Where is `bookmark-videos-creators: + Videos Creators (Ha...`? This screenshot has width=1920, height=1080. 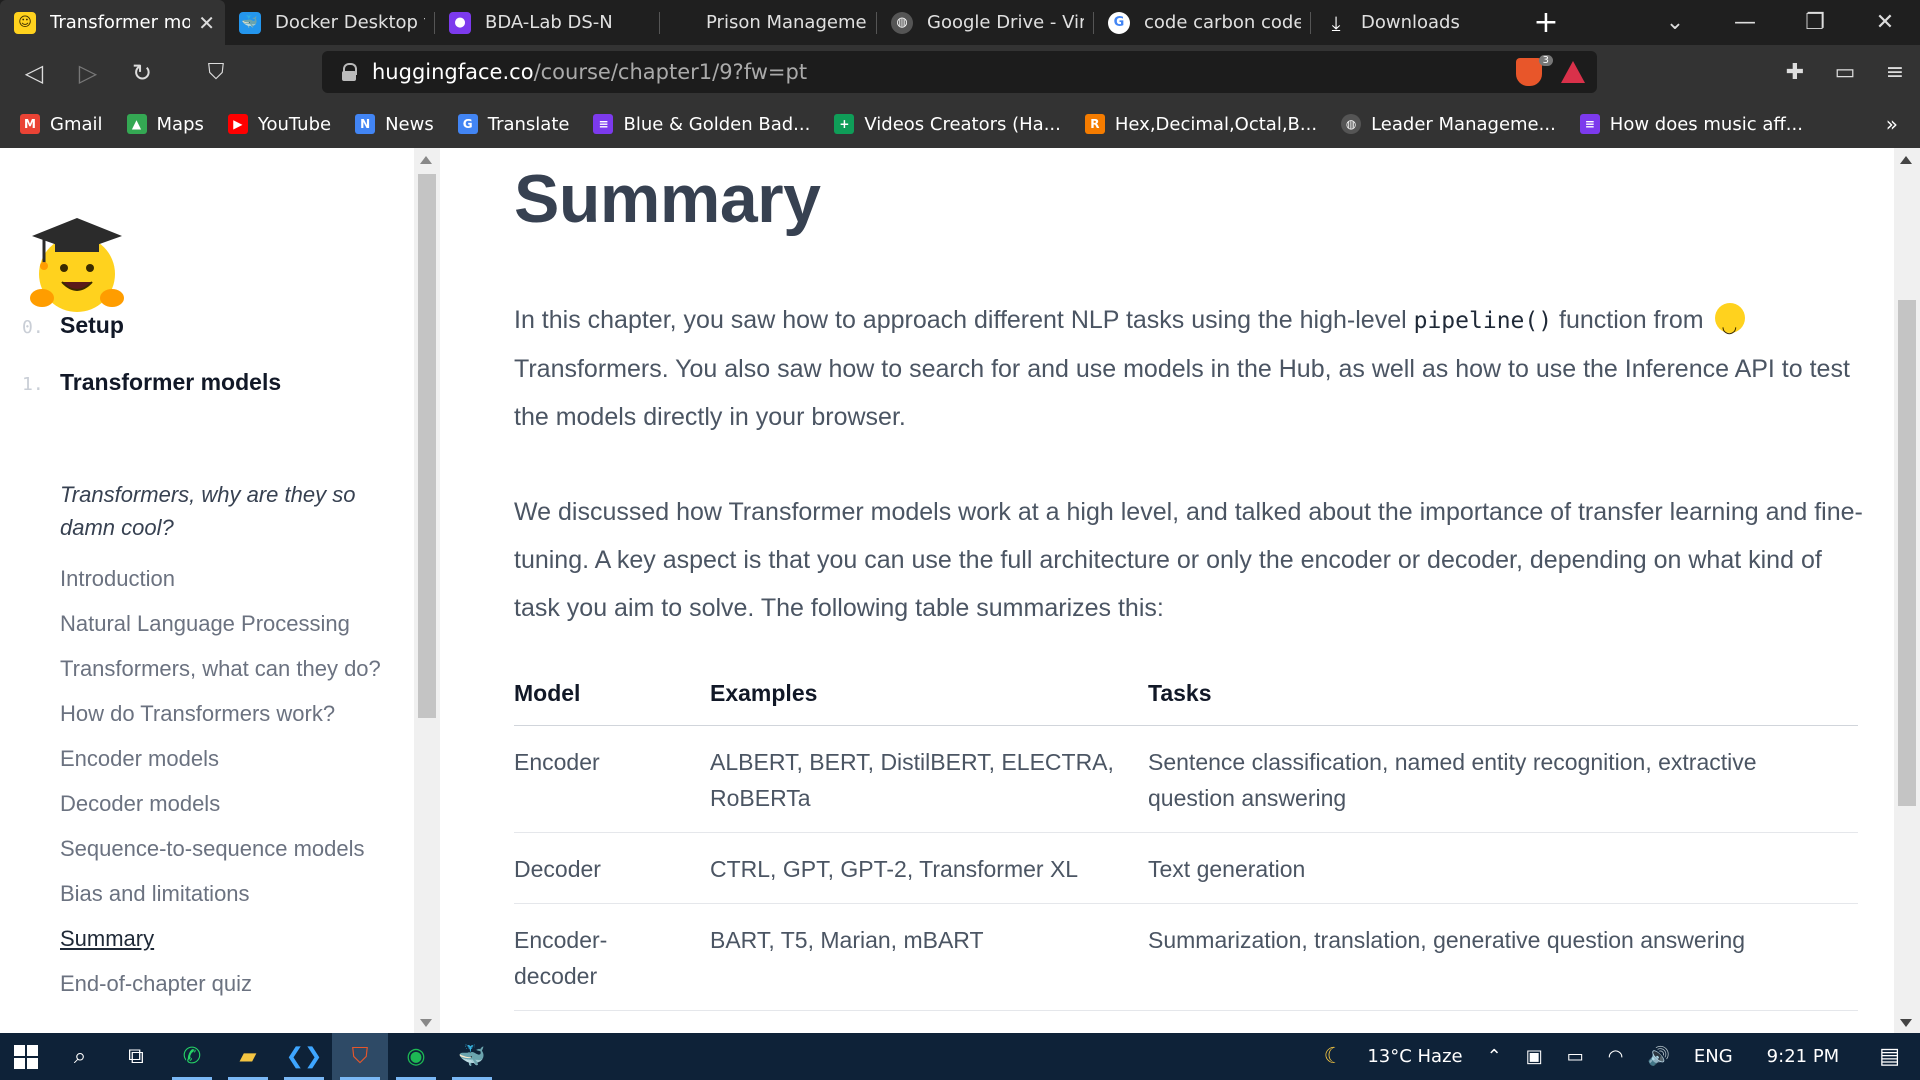 bookmark-videos-creators: + Videos Creators (Ha... is located at coordinates (947, 124).